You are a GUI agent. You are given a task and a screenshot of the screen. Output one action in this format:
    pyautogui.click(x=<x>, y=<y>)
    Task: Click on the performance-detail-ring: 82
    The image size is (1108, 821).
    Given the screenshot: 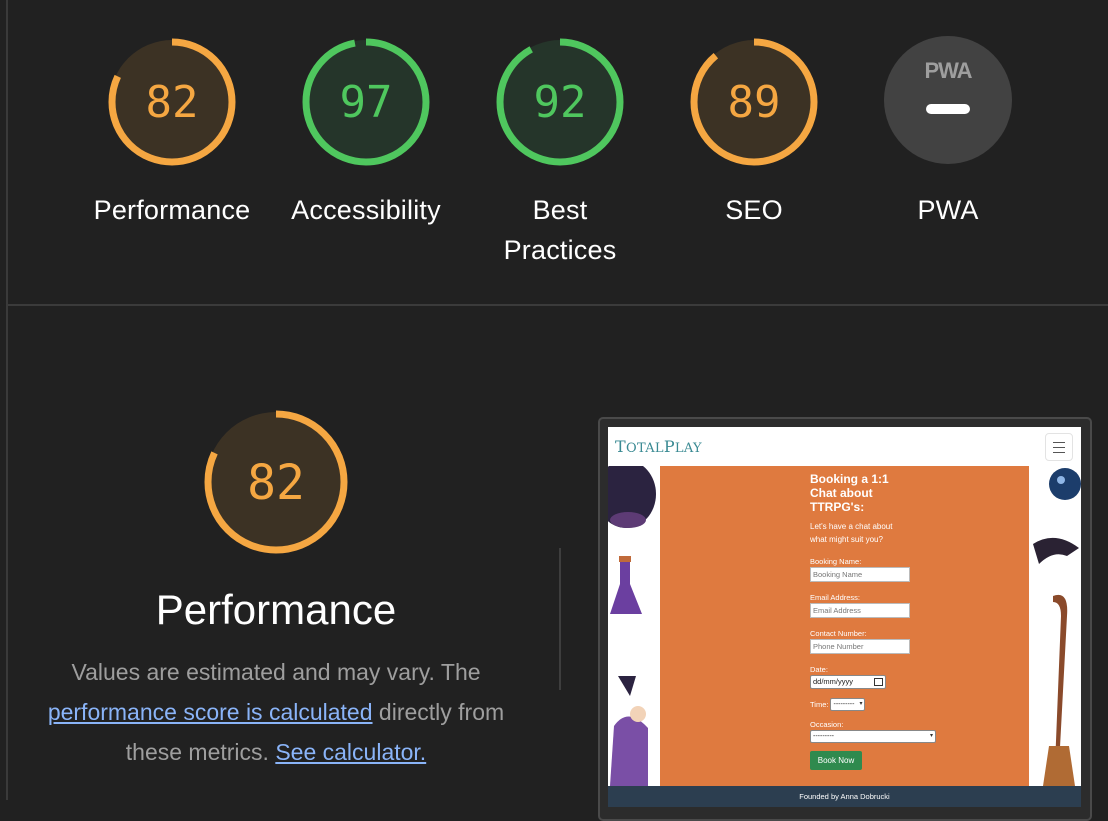 What is the action you would take?
    pyautogui.click(x=276, y=482)
    